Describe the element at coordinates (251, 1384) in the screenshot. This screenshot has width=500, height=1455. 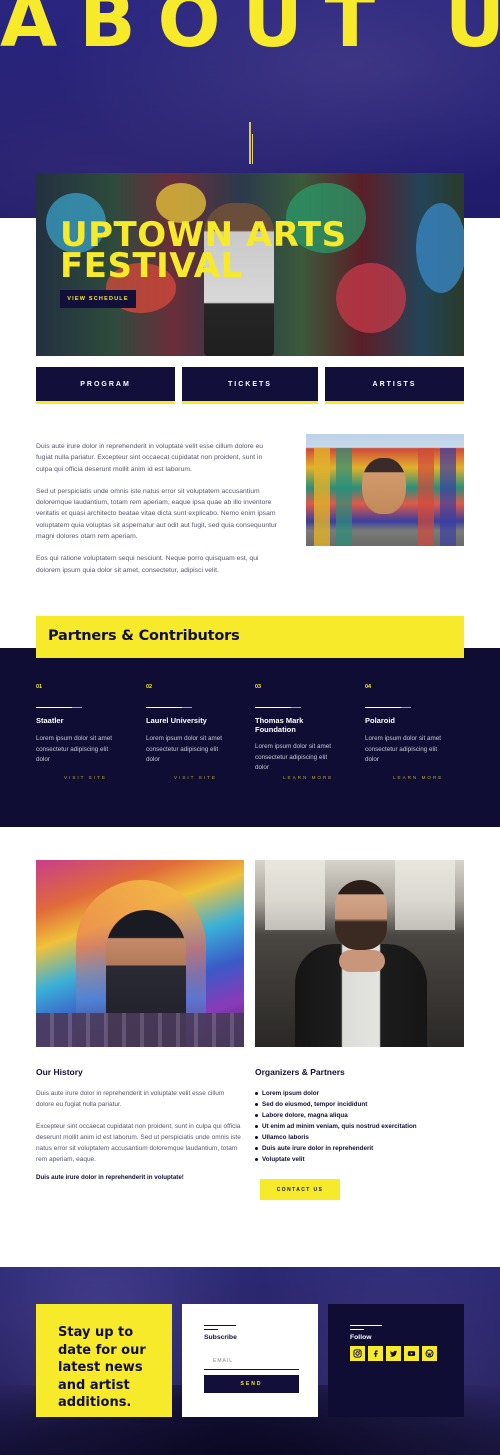
I see `send-button: SEND` at that location.